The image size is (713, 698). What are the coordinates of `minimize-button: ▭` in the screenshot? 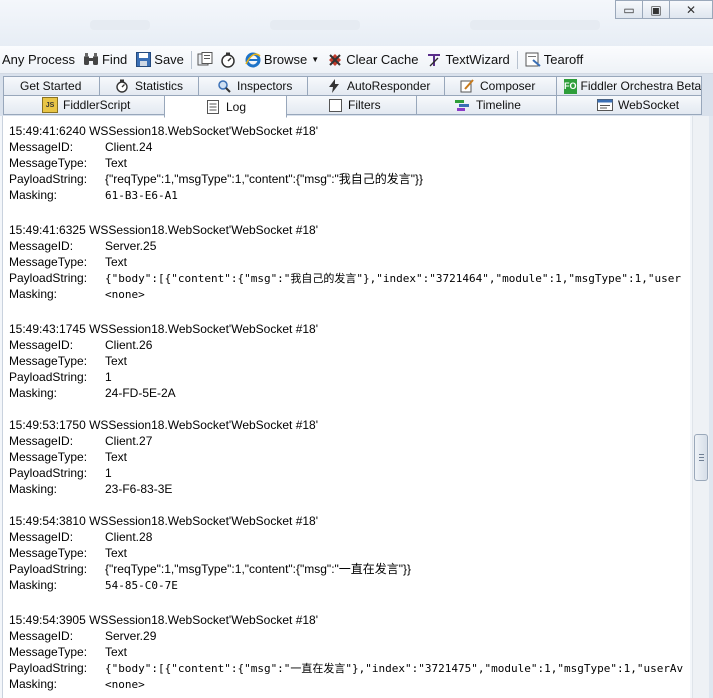 It's located at (629, 9).